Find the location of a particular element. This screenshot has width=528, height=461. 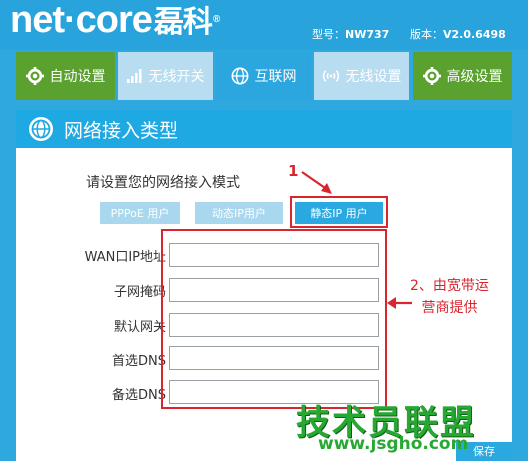

wifi-icon is located at coordinates (330, 76).